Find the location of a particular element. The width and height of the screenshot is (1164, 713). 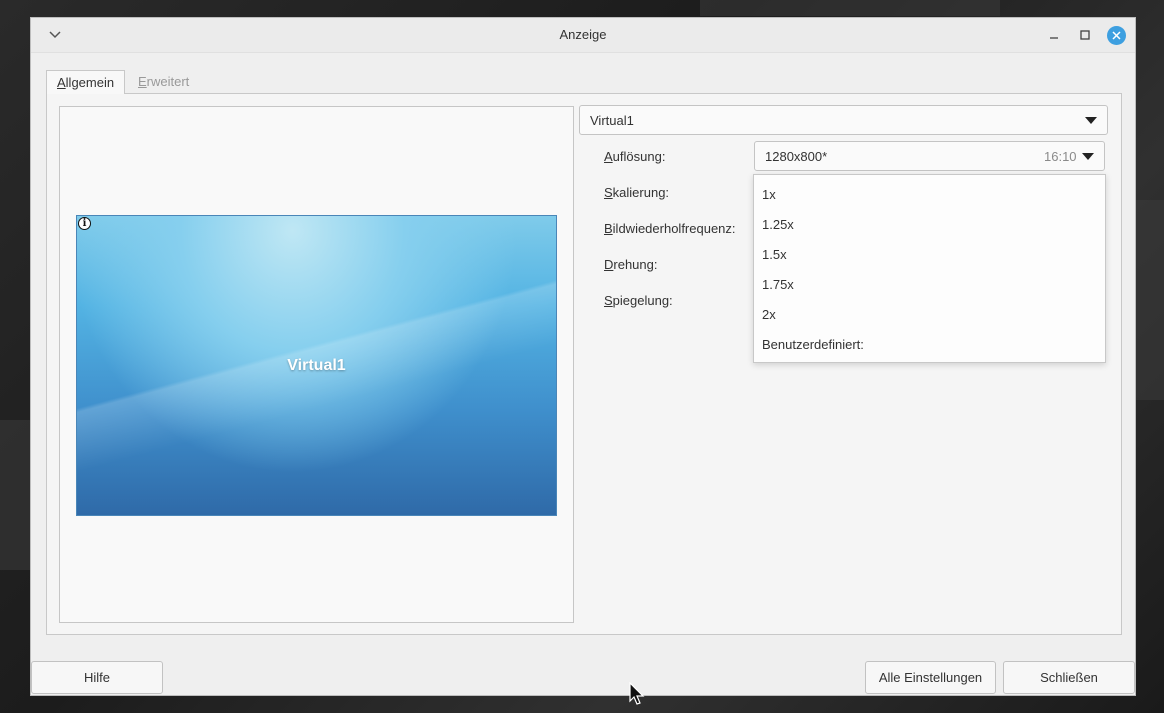

title-bar: Anzeige is located at coordinates (583, 35).